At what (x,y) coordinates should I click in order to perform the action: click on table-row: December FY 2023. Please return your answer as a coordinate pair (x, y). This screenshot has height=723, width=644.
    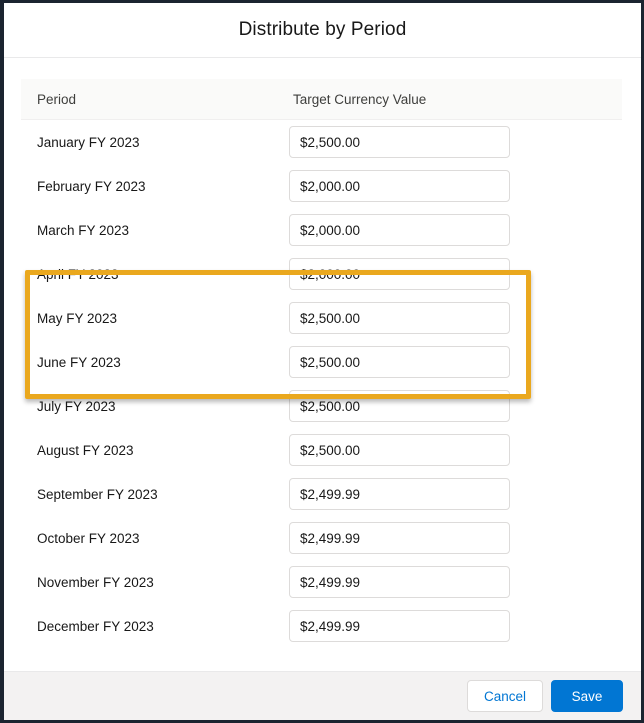
    Looking at the image, I should click on (321, 626).